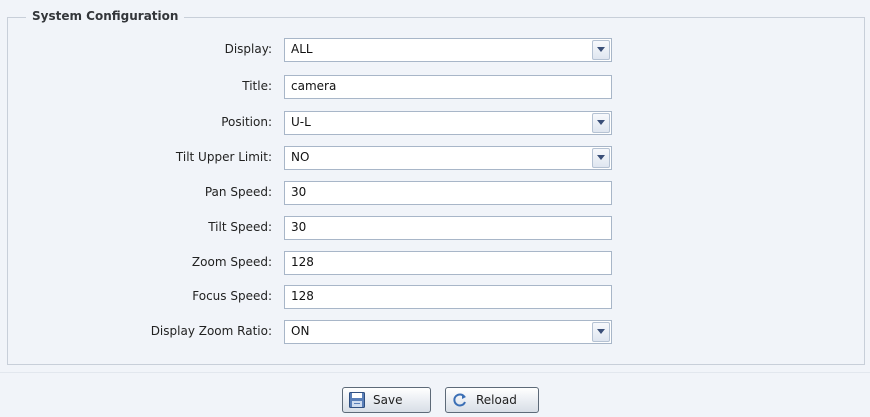 This screenshot has width=870, height=417. I want to click on reload-button: Reload, so click(492, 400).